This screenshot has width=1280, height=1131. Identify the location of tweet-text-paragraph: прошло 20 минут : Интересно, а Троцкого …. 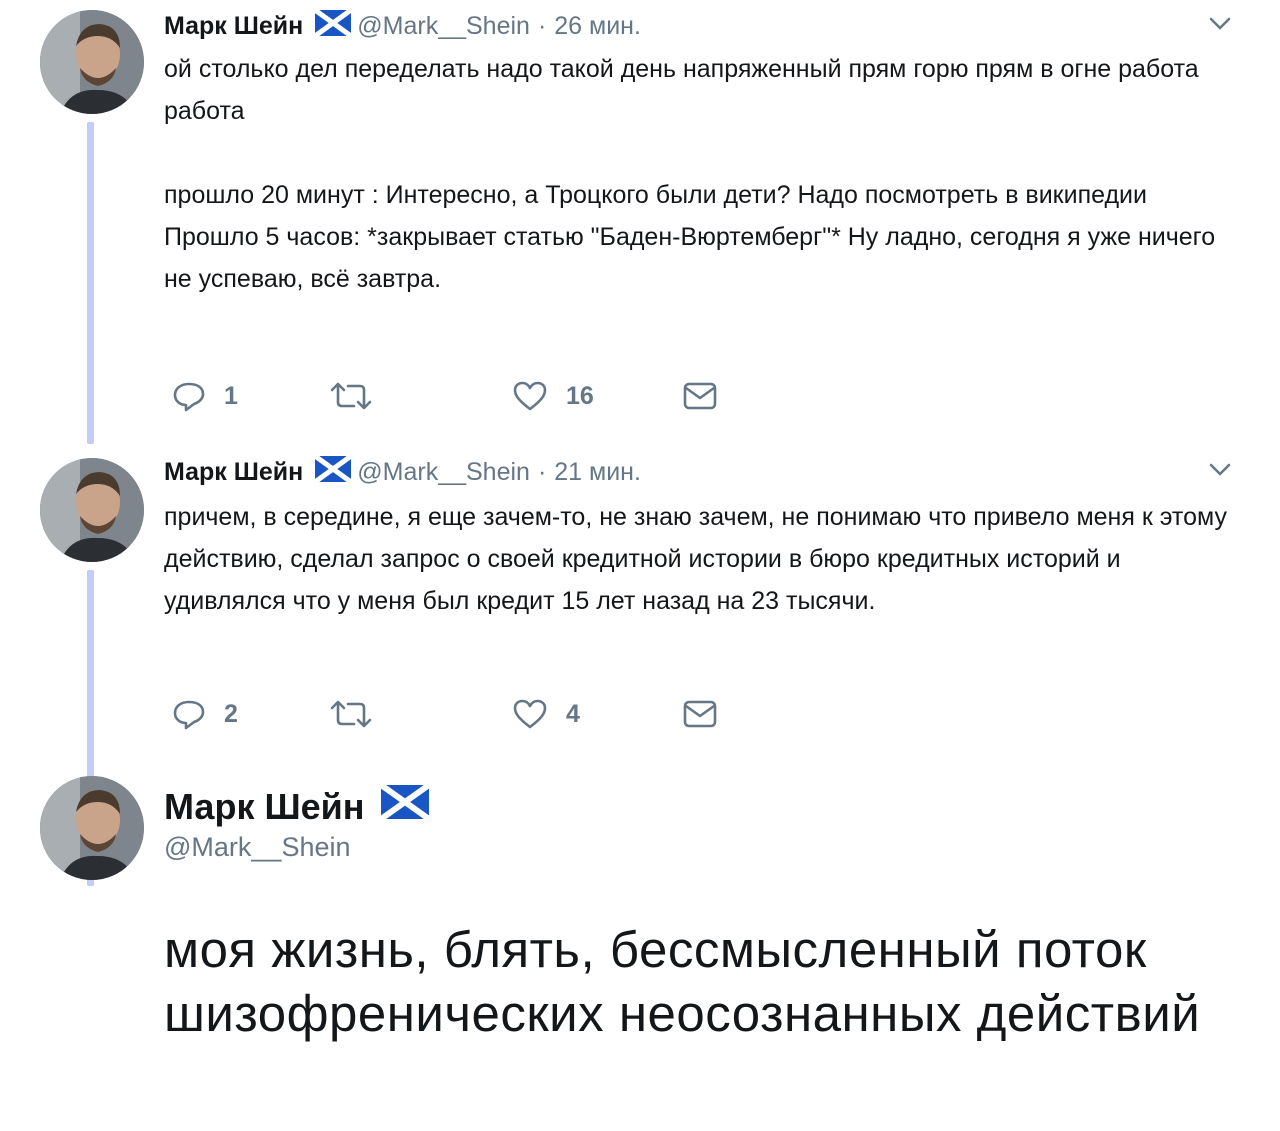
(690, 237).